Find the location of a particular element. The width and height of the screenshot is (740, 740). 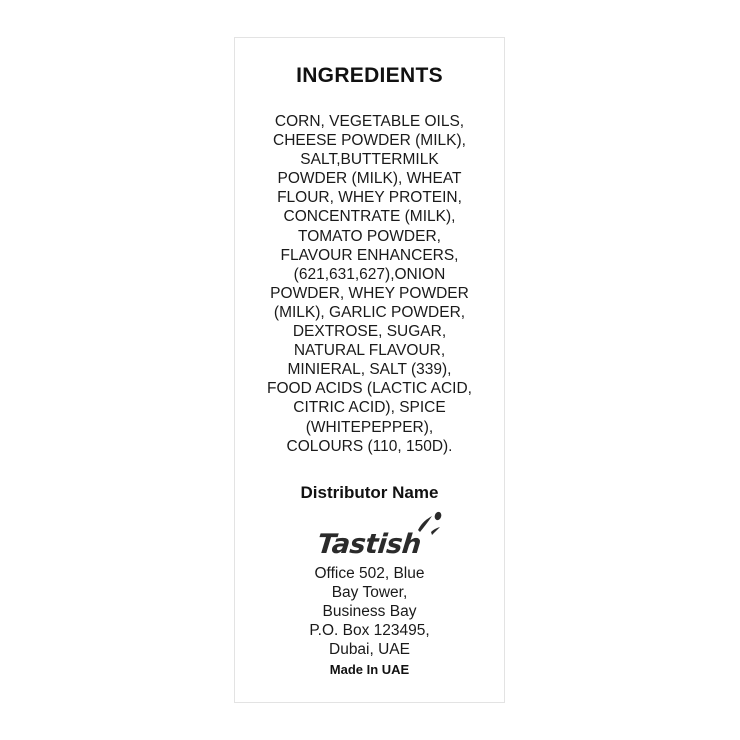

ingredient-line: CITRIC ACID), SPICE is located at coordinates (369, 408).